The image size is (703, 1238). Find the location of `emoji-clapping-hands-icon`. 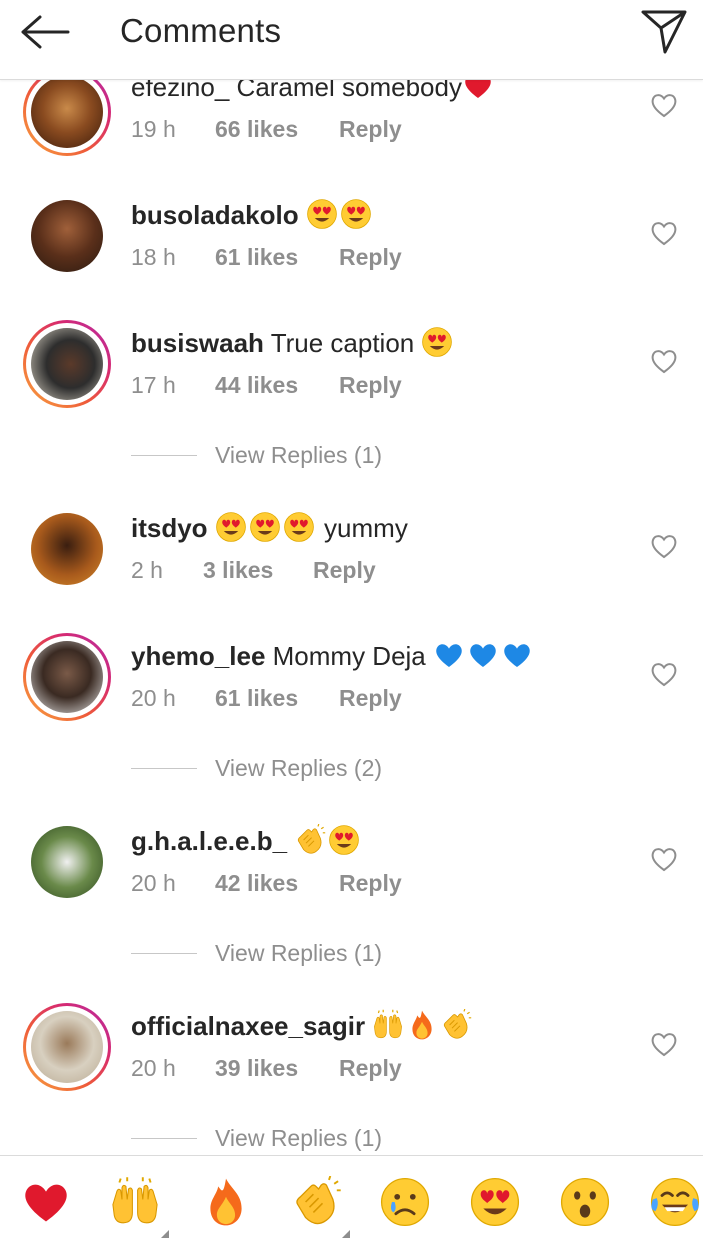

emoji-clapping-hands-icon is located at coordinates (319, 1206).